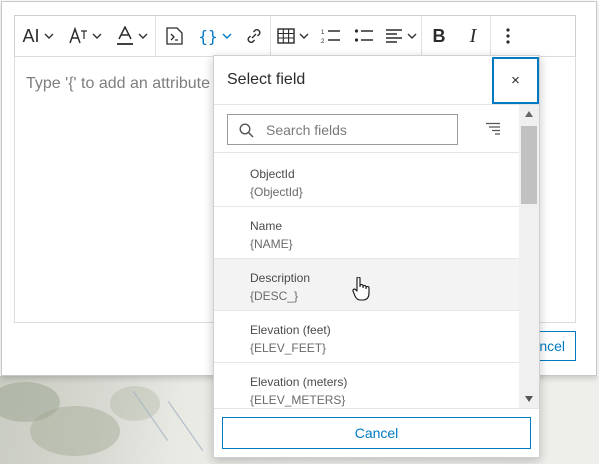  What do you see at coordinates (493, 129) in the screenshot?
I see `filter-sort-icon` at bounding box center [493, 129].